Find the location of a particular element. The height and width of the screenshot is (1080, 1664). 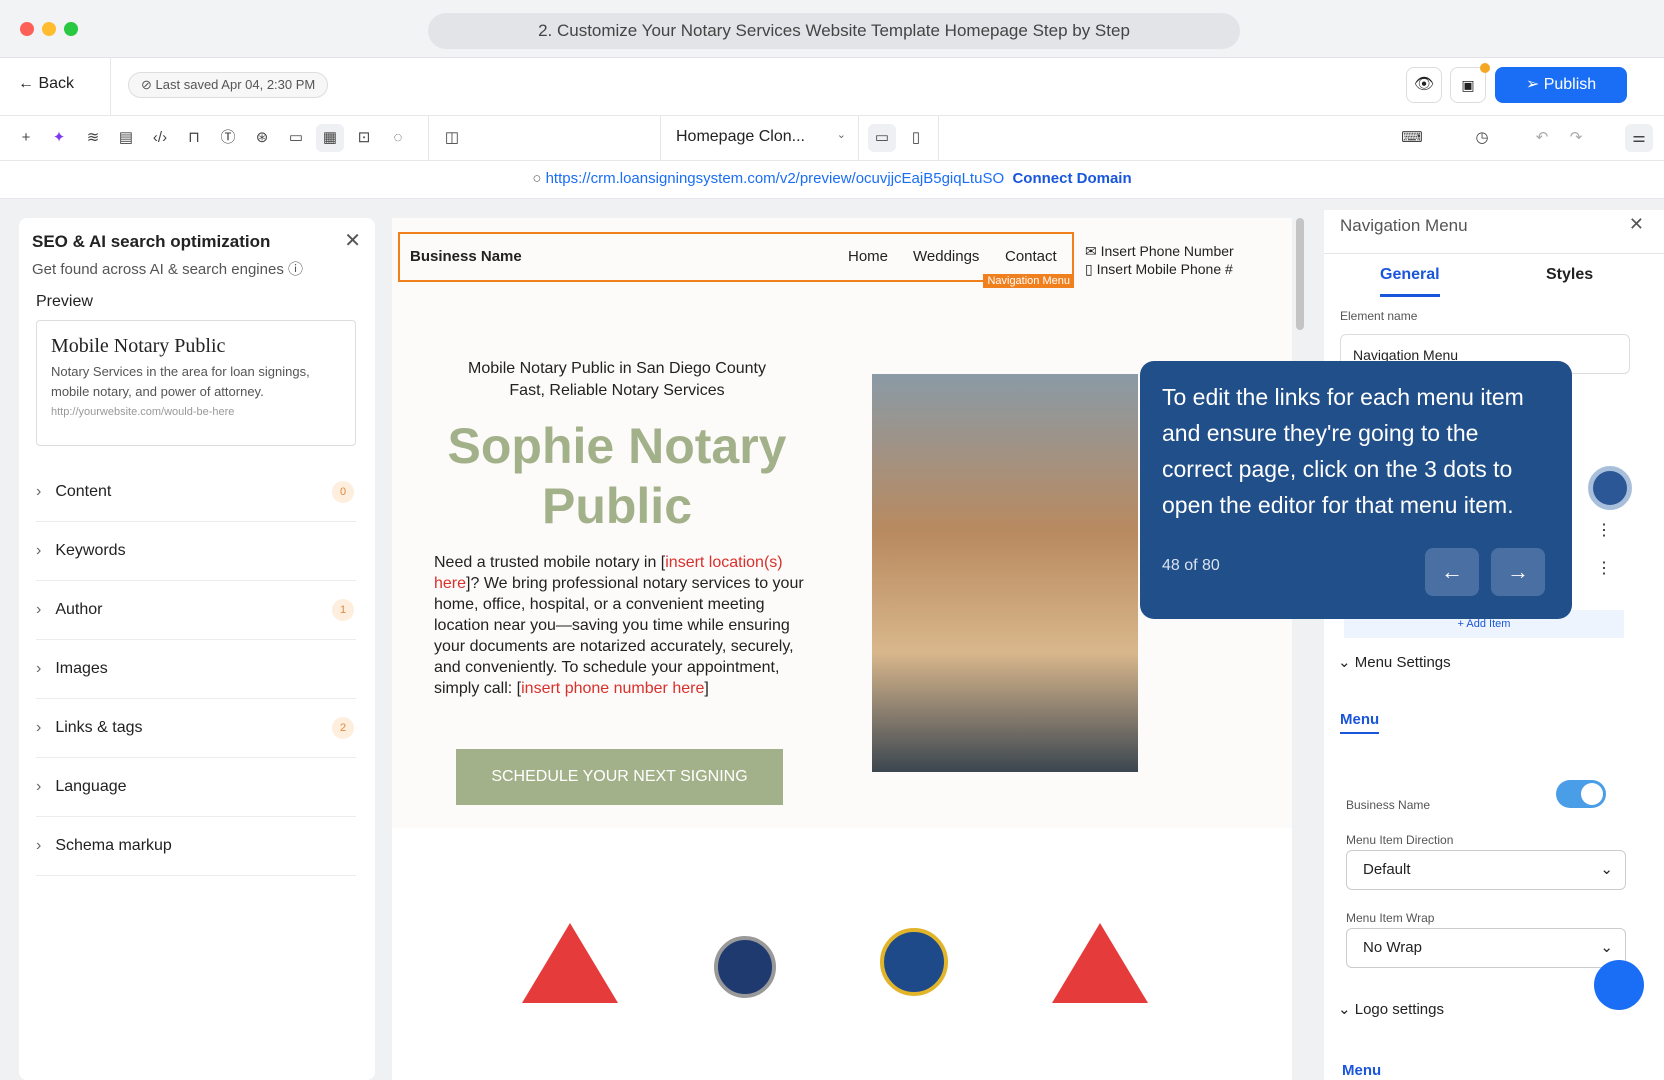

close-window-button is located at coordinates (27, 29).